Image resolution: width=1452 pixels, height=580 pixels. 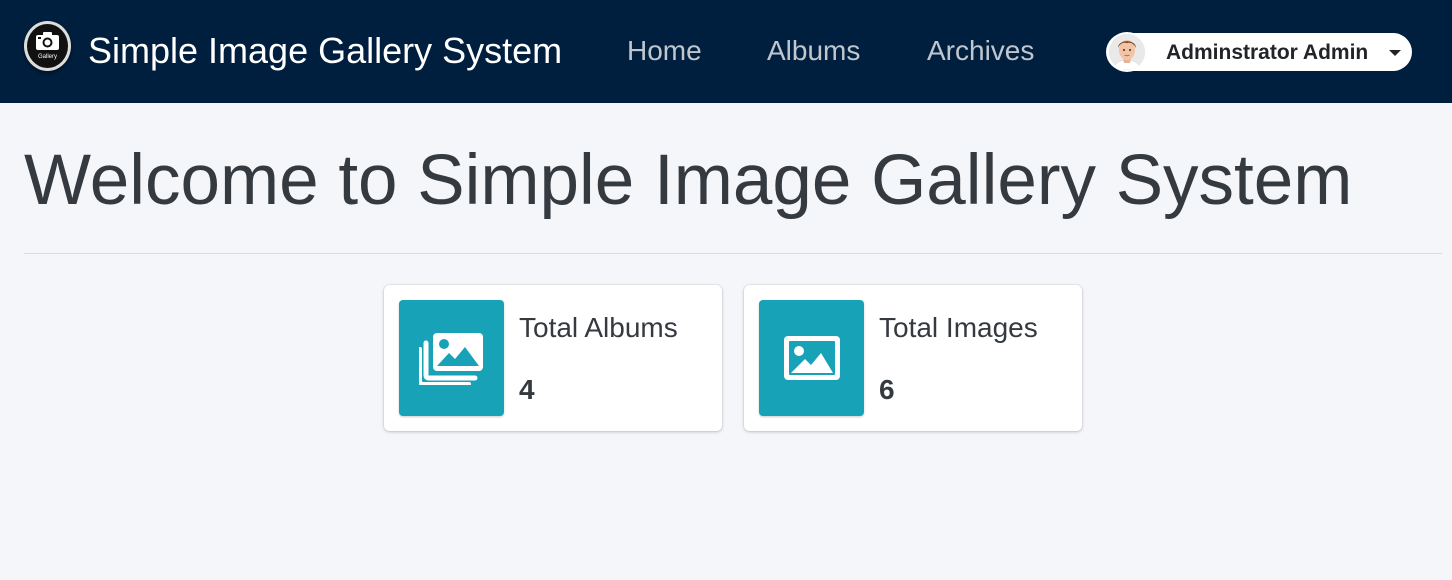 What do you see at coordinates (980, 51) in the screenshot?
I see `nav-link-archives: Archives` at bounding box center [980, 51].